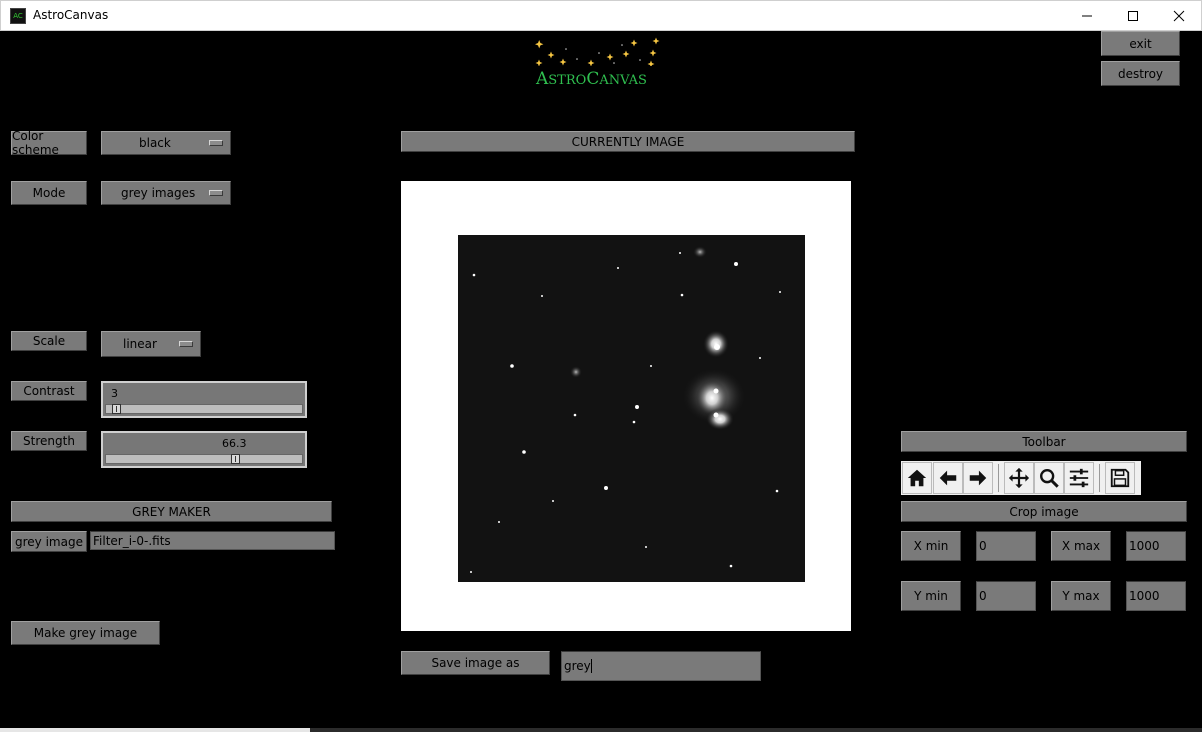  I want to click on zoom-button, so click(1049, 478).